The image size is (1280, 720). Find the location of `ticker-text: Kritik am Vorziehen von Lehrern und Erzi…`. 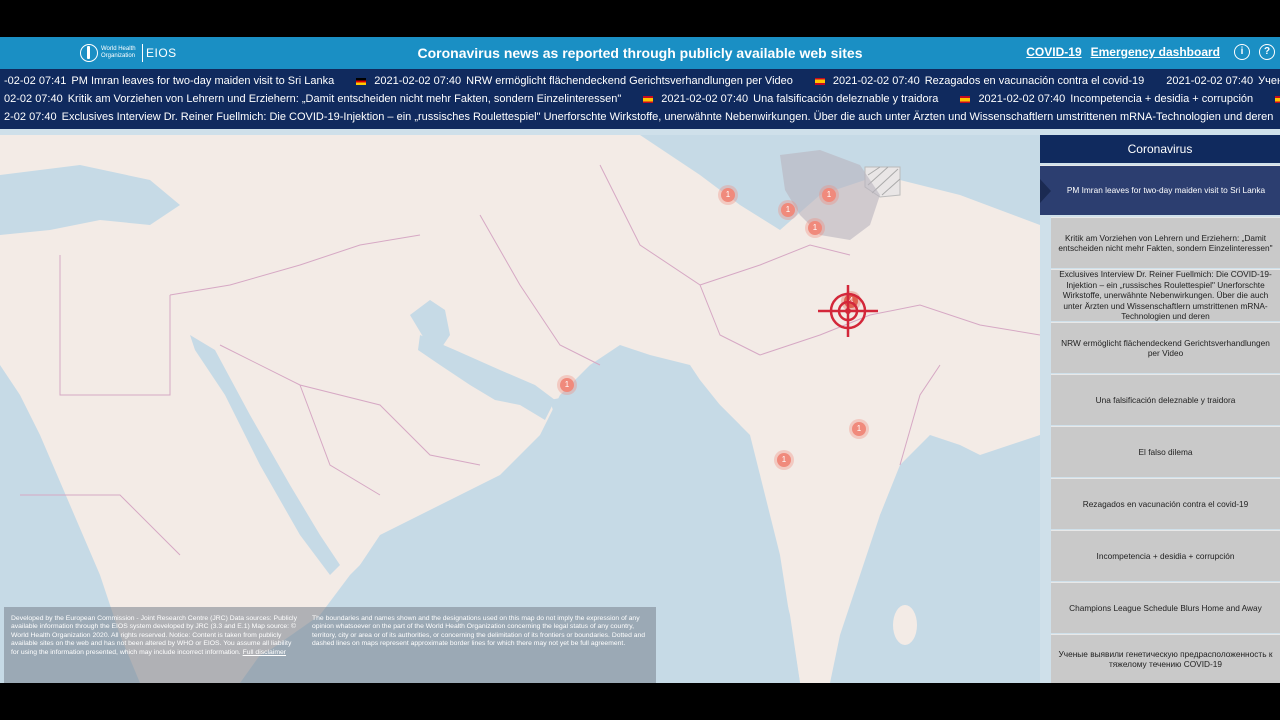

ticker-text: Kritik am Vorziehen von Lehrern und Erzi… is located at coordinates (344, 99).